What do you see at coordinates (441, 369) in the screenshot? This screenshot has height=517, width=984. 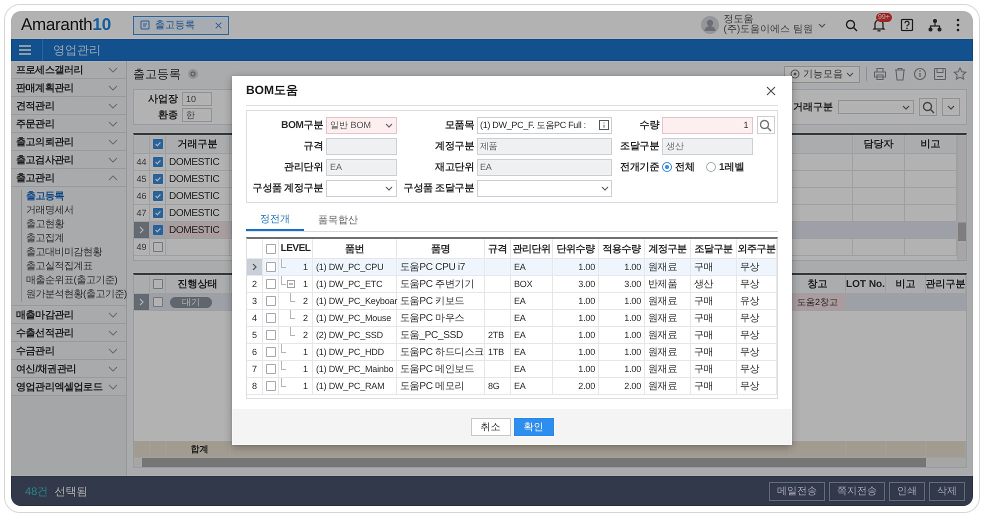 I see `table-cell: 도움PC 메인보드` at bounding box center [441, 369].